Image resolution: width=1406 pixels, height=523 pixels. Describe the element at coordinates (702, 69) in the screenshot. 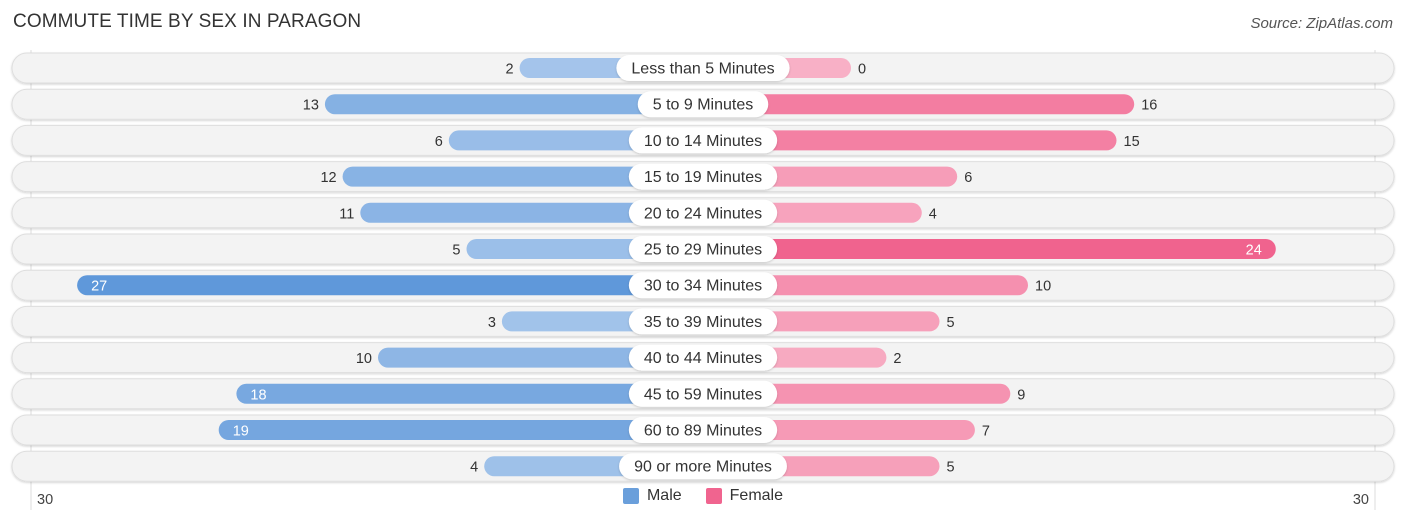

I see `category-label: Less than 5 Minutes` at that location.